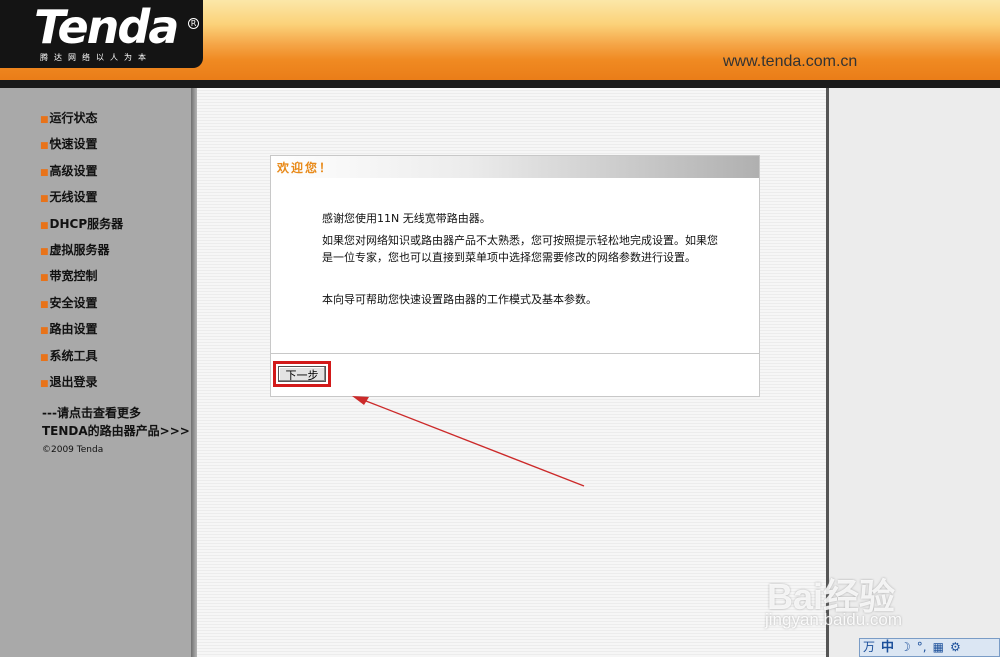  I want to click on more-products-line2: TENDA的路由器产品>>>, so click(116, 431).